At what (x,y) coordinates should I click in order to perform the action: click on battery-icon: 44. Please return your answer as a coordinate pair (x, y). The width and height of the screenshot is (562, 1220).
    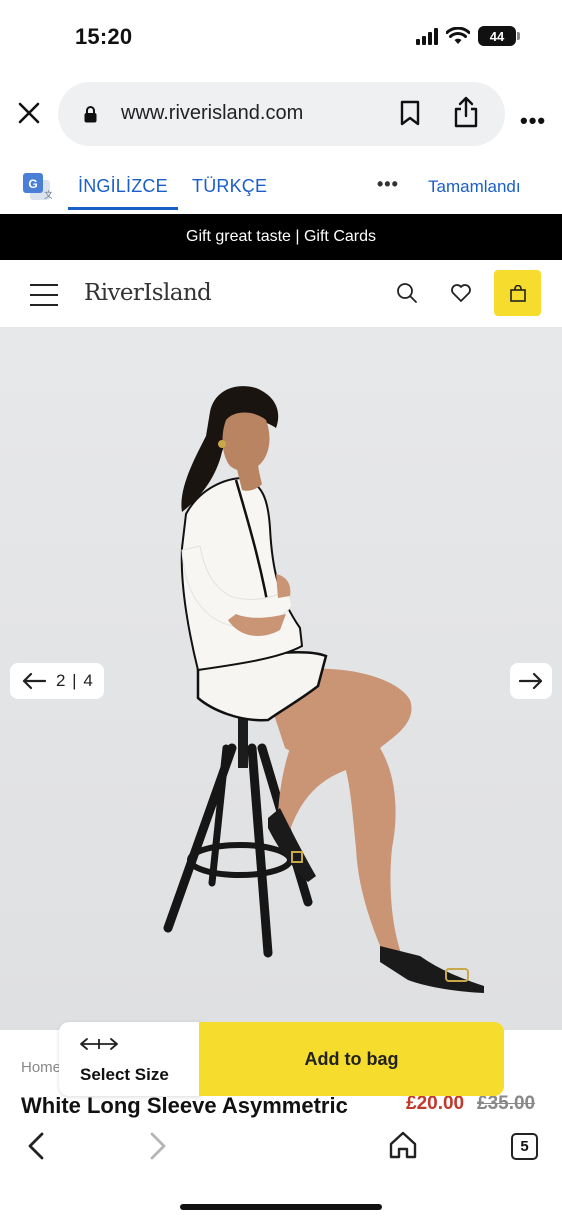
    Looking at the image, I should click on (499, 36).